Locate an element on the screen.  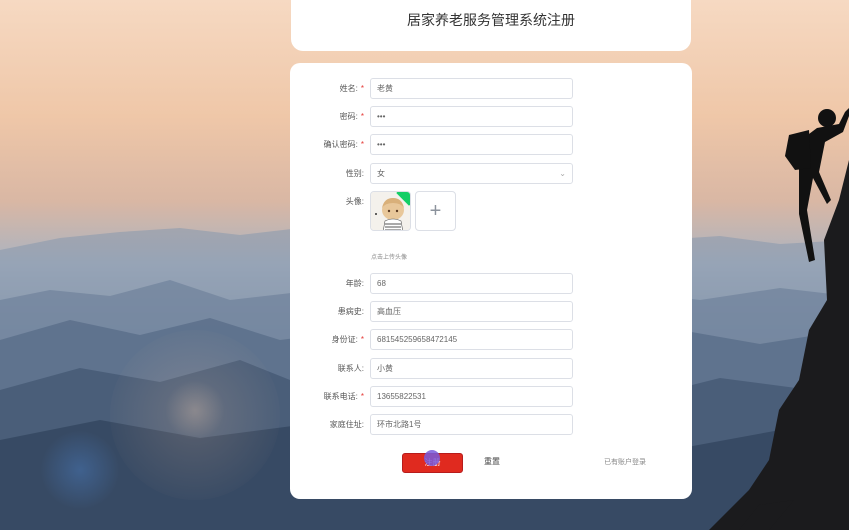
form-row-gender: 性别: 女 ⌄ is located at coordinates (491, 174).